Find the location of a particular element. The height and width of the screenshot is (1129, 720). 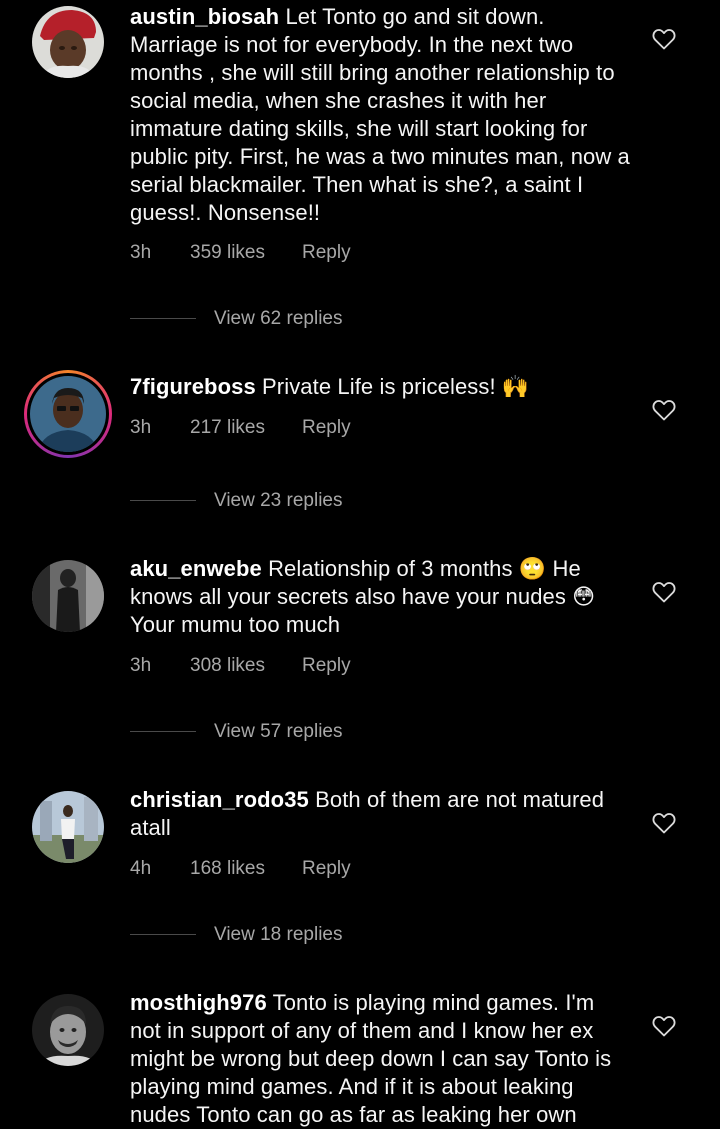

comment-username: 7figureboss is located at coordinates (193, 386).